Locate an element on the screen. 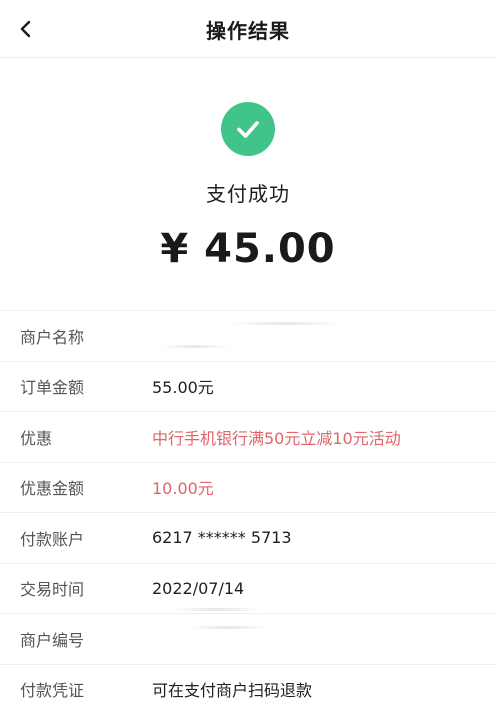 This screenshot has height=720, width=496. detail-row-transaction-time: 交易时间 2022/07/14 is located at coordinates (248, 588).